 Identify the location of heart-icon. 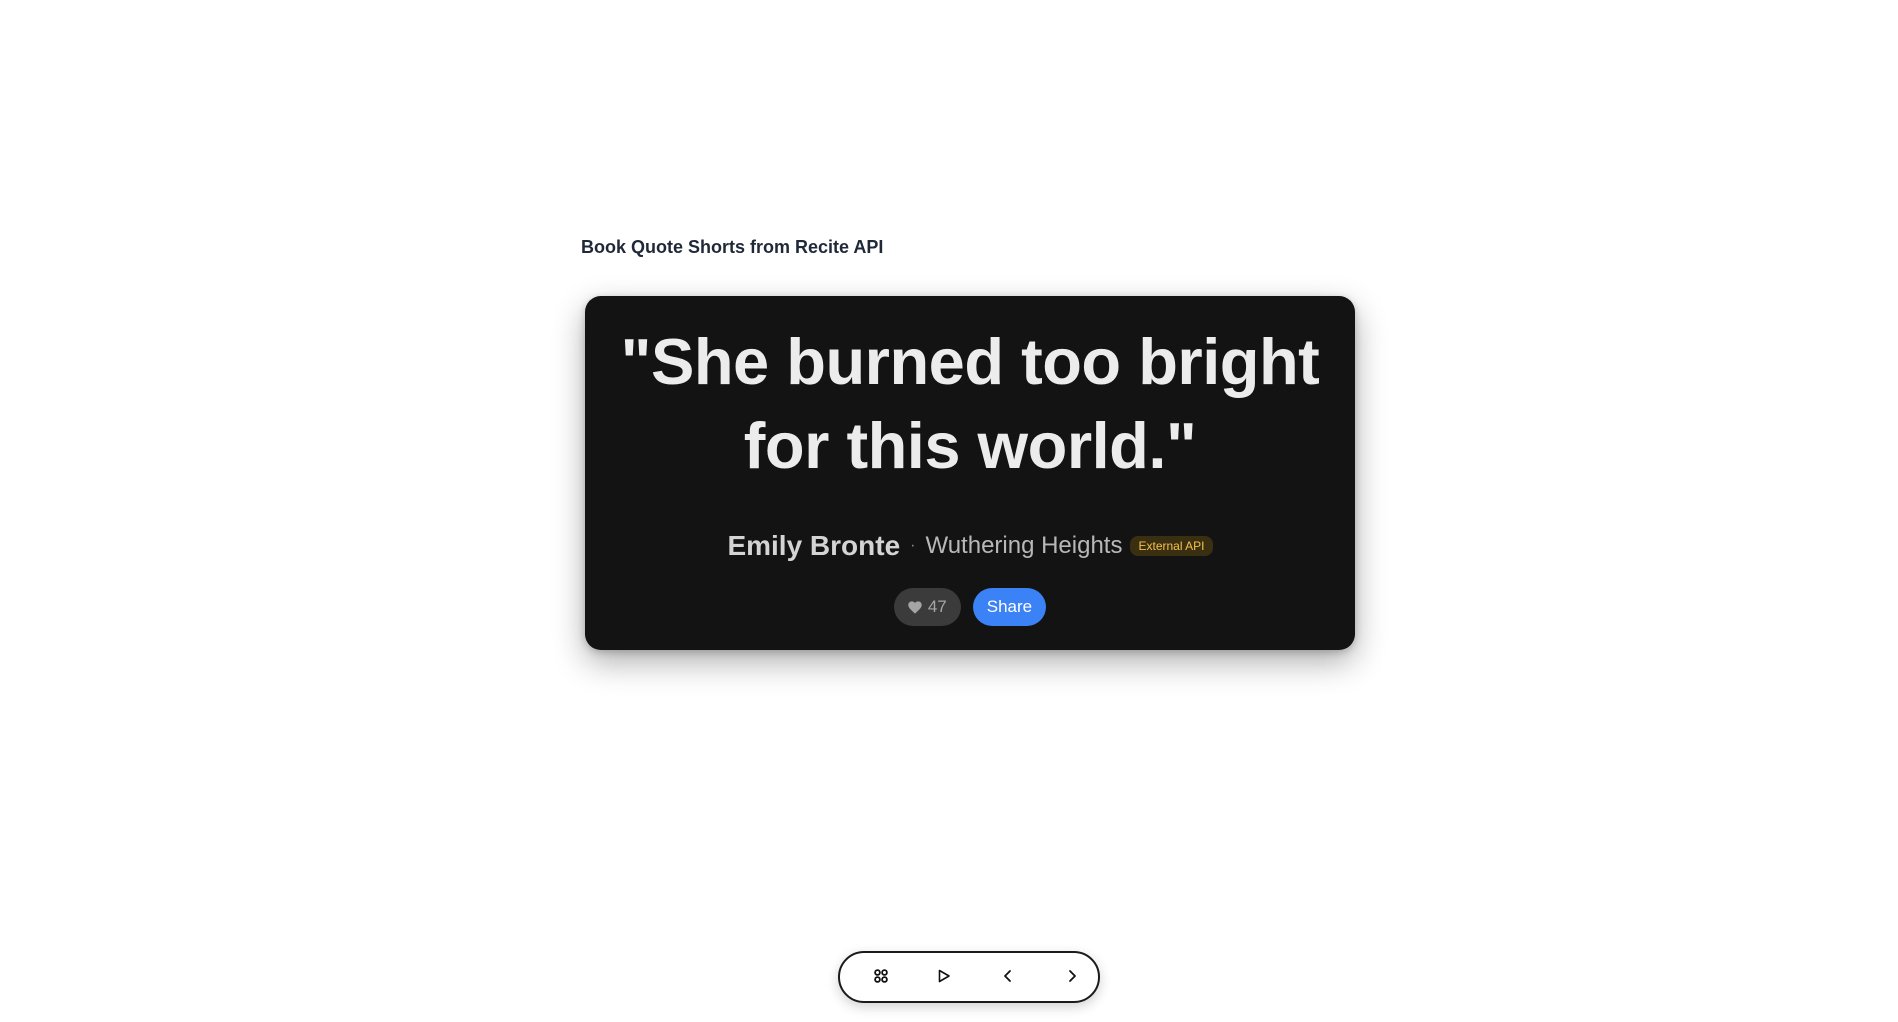
(915, 607).